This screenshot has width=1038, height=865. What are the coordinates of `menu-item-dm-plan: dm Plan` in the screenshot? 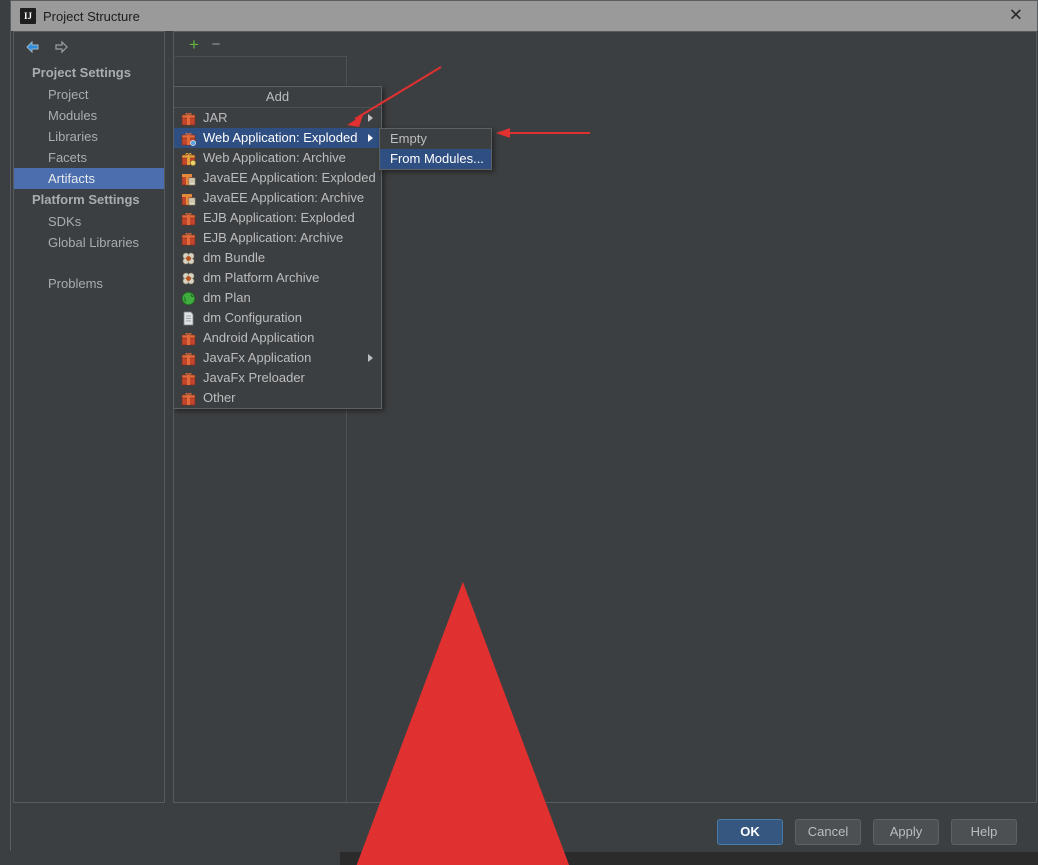 It's located at (277, 298).